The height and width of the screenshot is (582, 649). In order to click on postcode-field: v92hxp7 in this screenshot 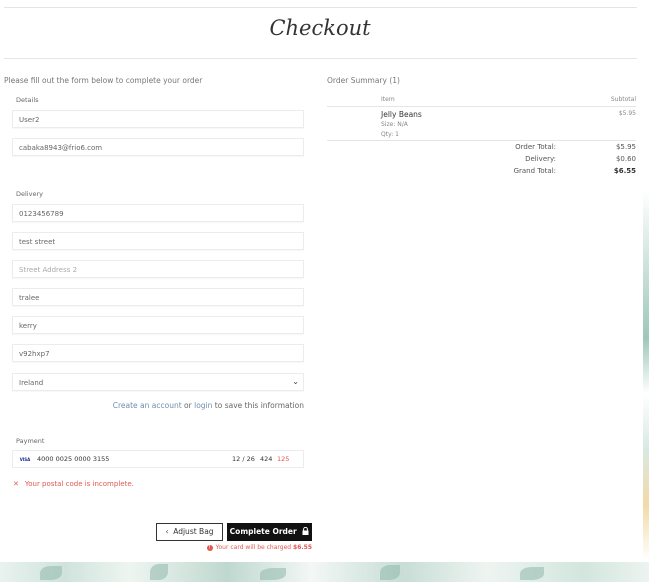, I will do `click(158, 353)`.